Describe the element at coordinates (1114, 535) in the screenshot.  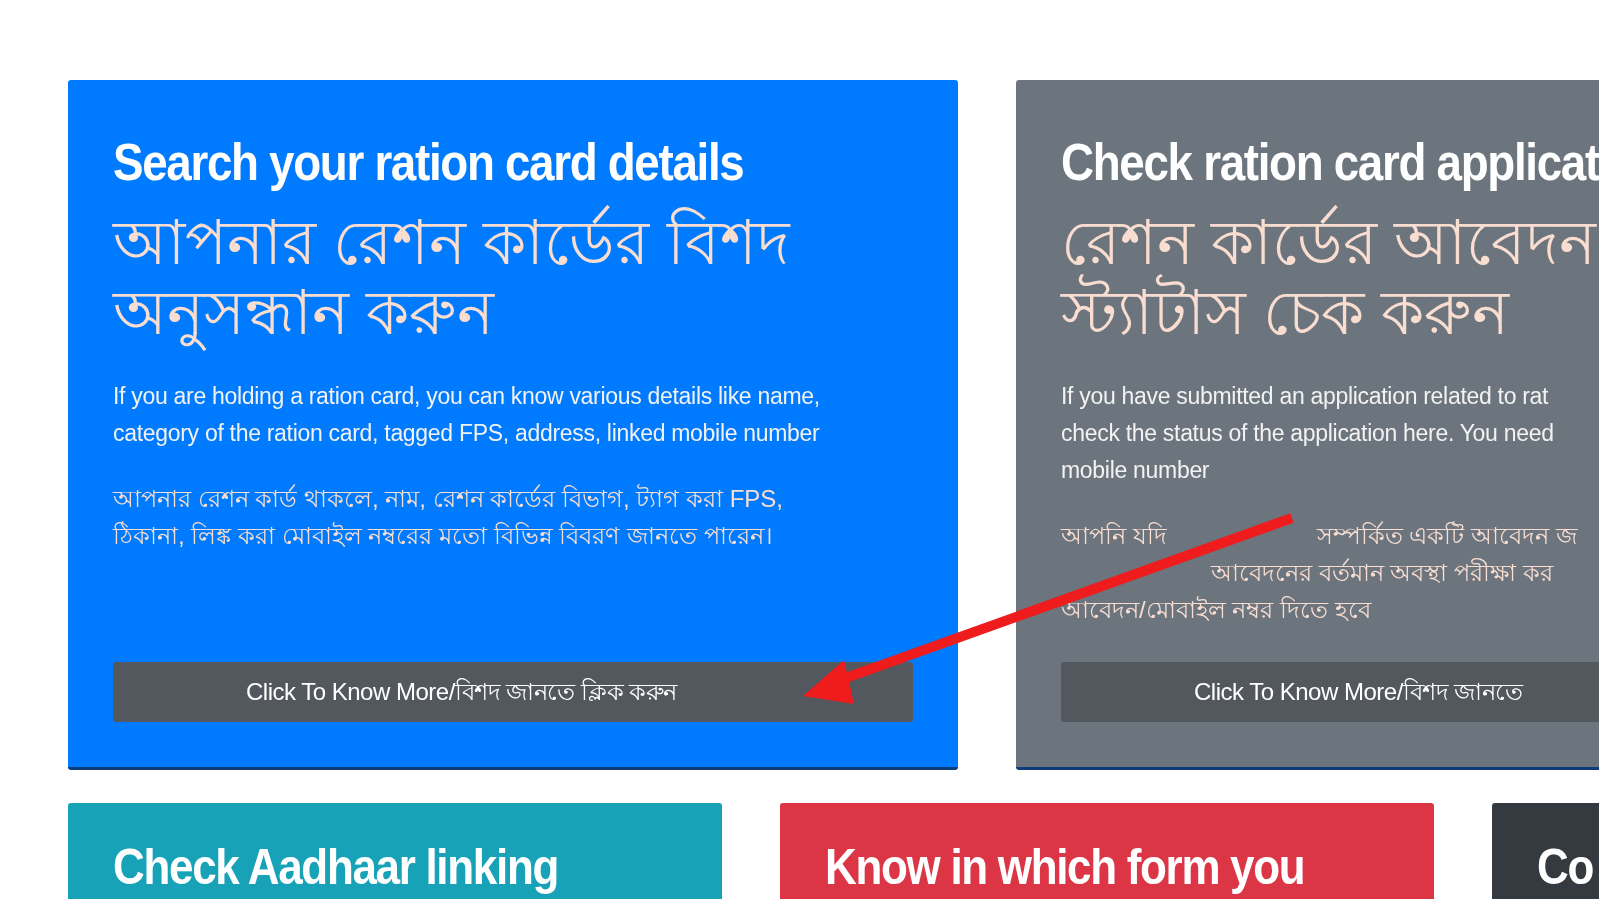
I see `card-description-bengali: আপনি যদি` at that location.